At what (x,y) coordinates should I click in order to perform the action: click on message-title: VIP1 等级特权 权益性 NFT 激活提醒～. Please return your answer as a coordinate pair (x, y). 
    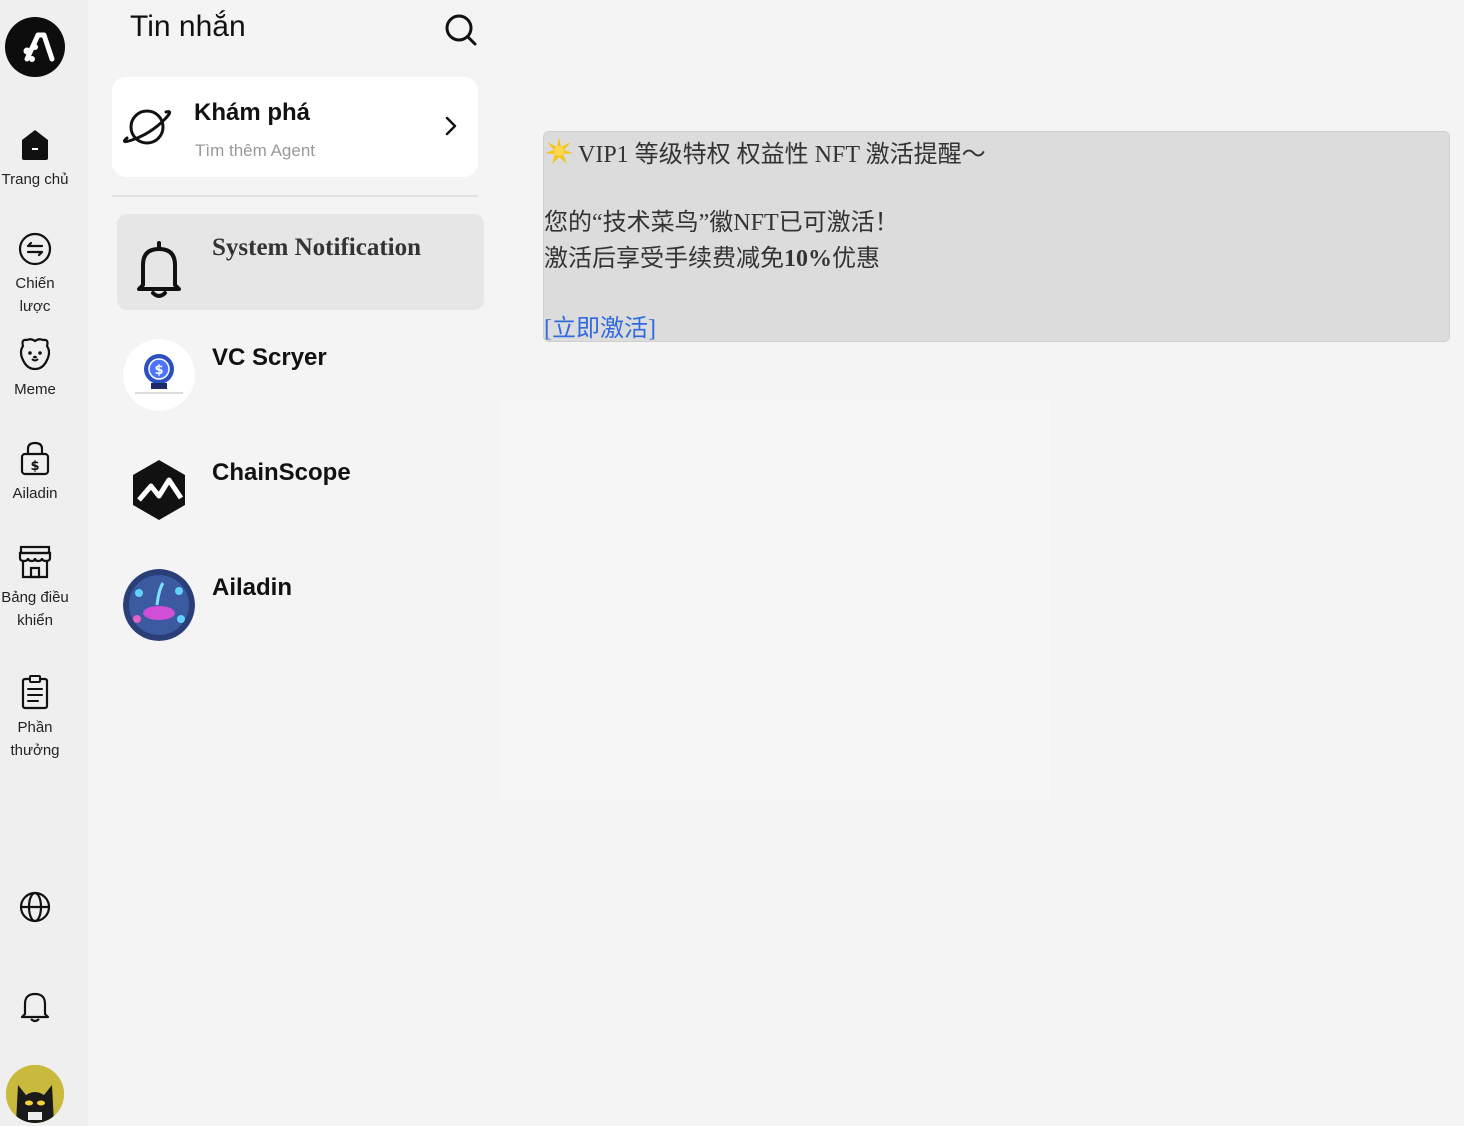
    Looking at the image, I should click on (765, 151).